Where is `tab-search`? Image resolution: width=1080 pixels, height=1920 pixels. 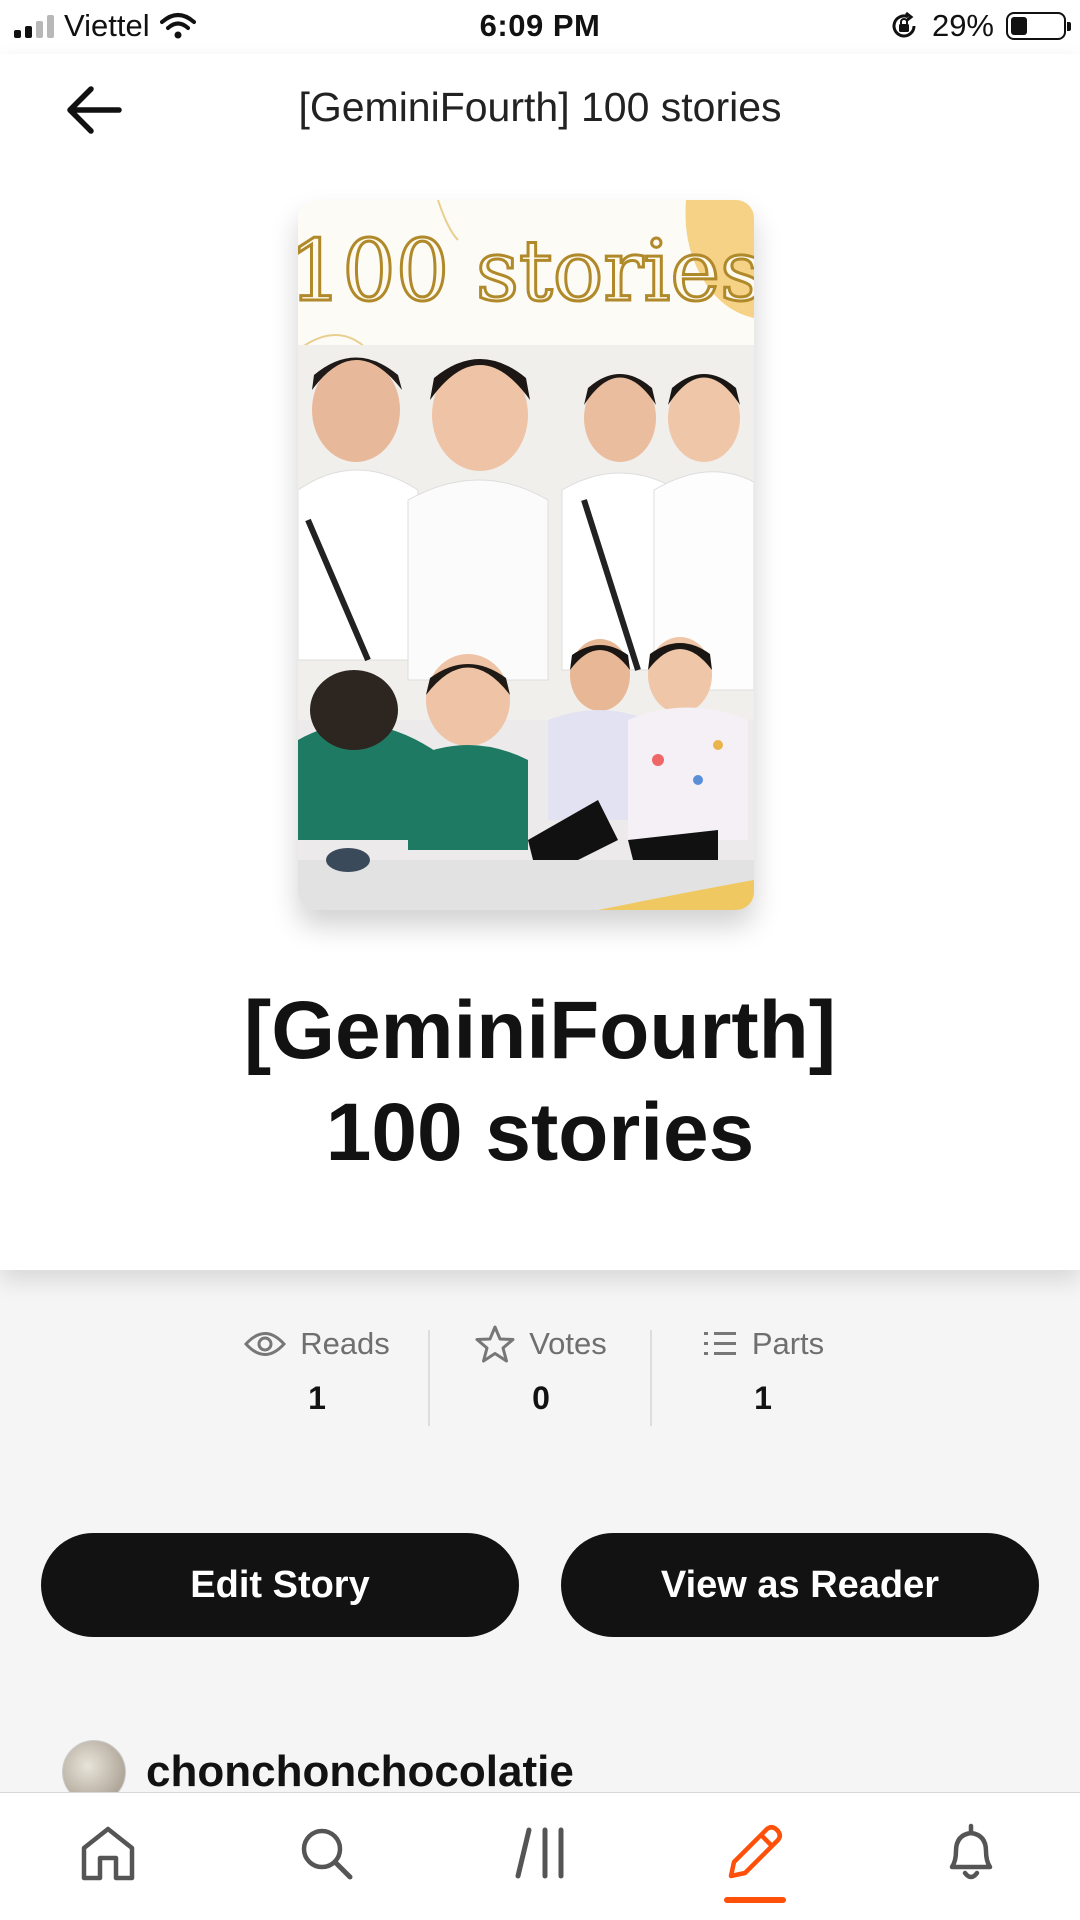 tab-search is located at coordinates (326, 1853).